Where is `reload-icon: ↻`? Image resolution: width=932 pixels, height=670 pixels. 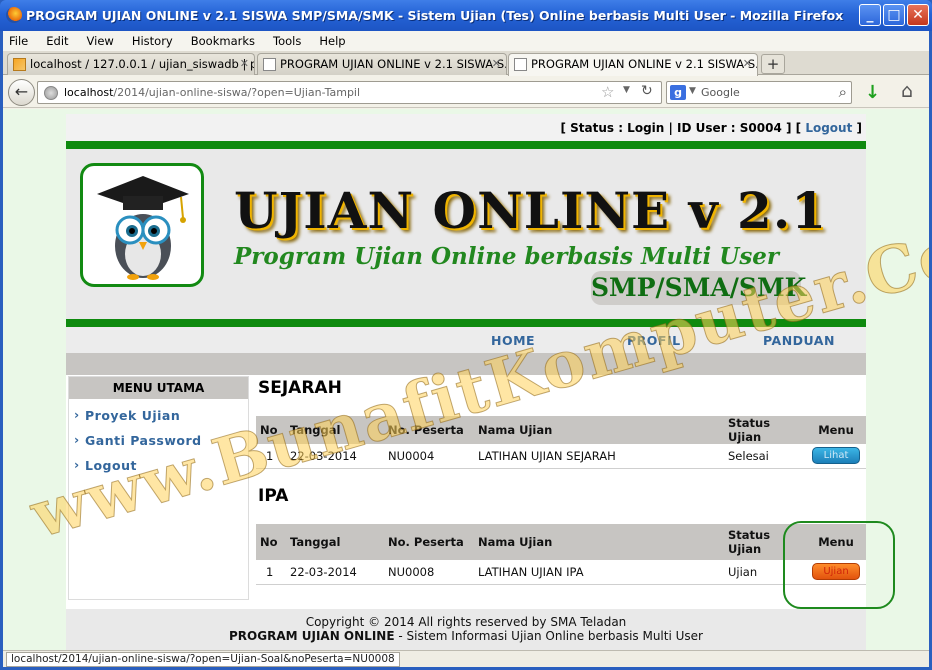 reload-icon: ↻ is located at coordinates (647, 91).